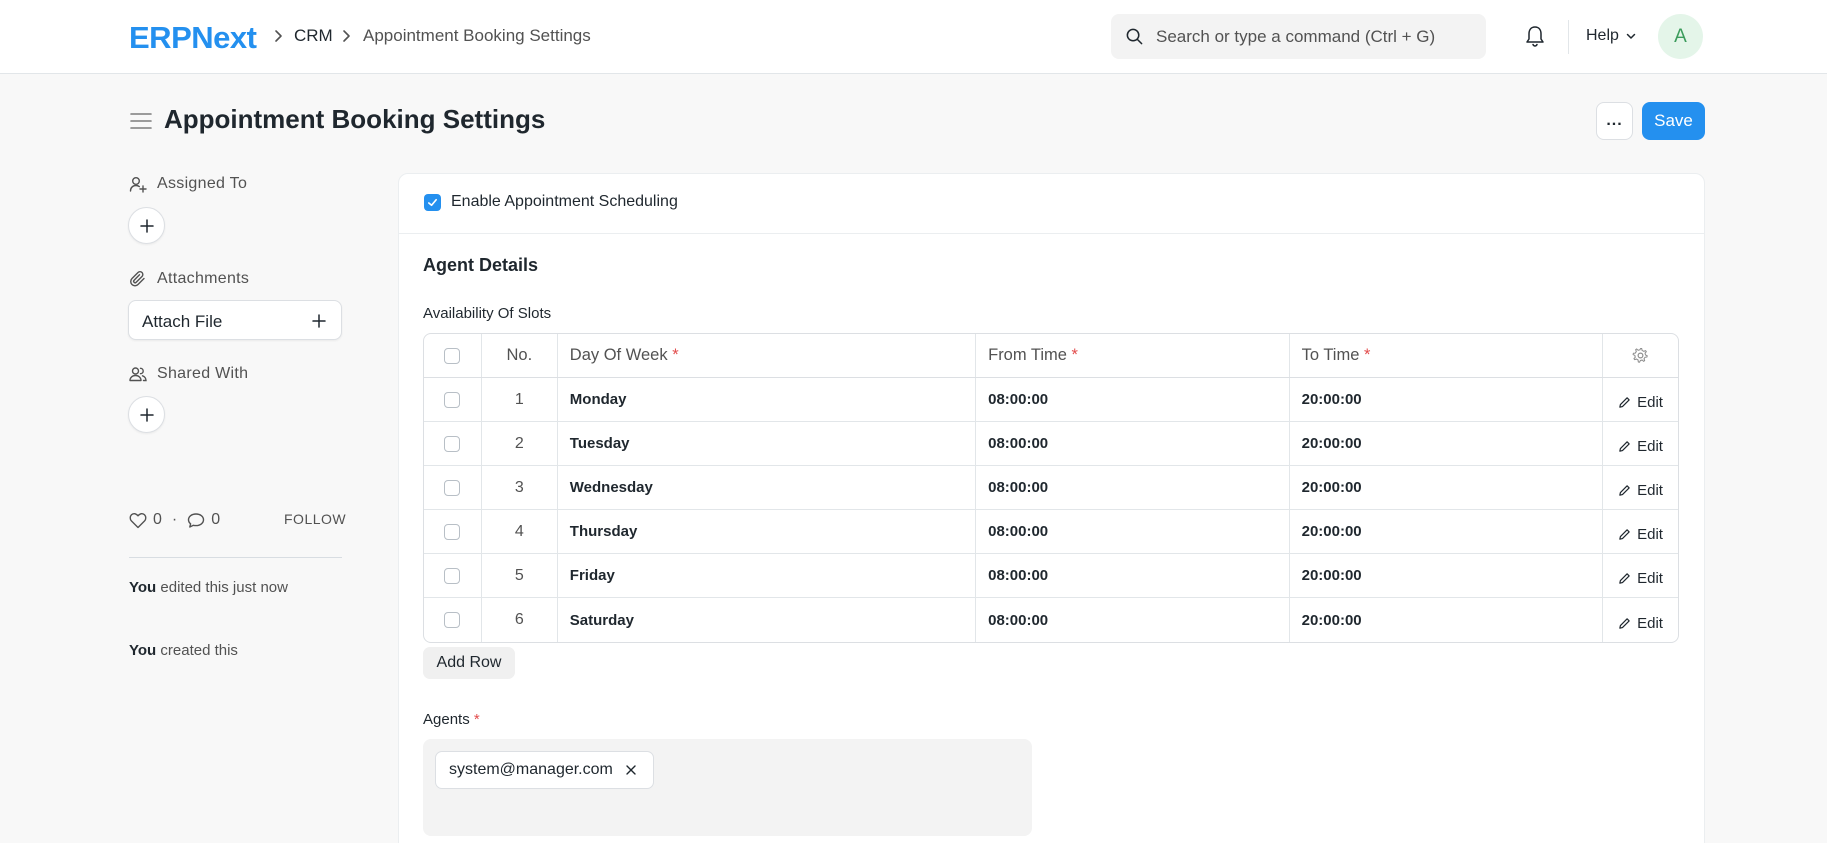  What do you see at coordinates (146, 414) in the screenshot?
I see `add-share-button` at bounding box center [146, 414].